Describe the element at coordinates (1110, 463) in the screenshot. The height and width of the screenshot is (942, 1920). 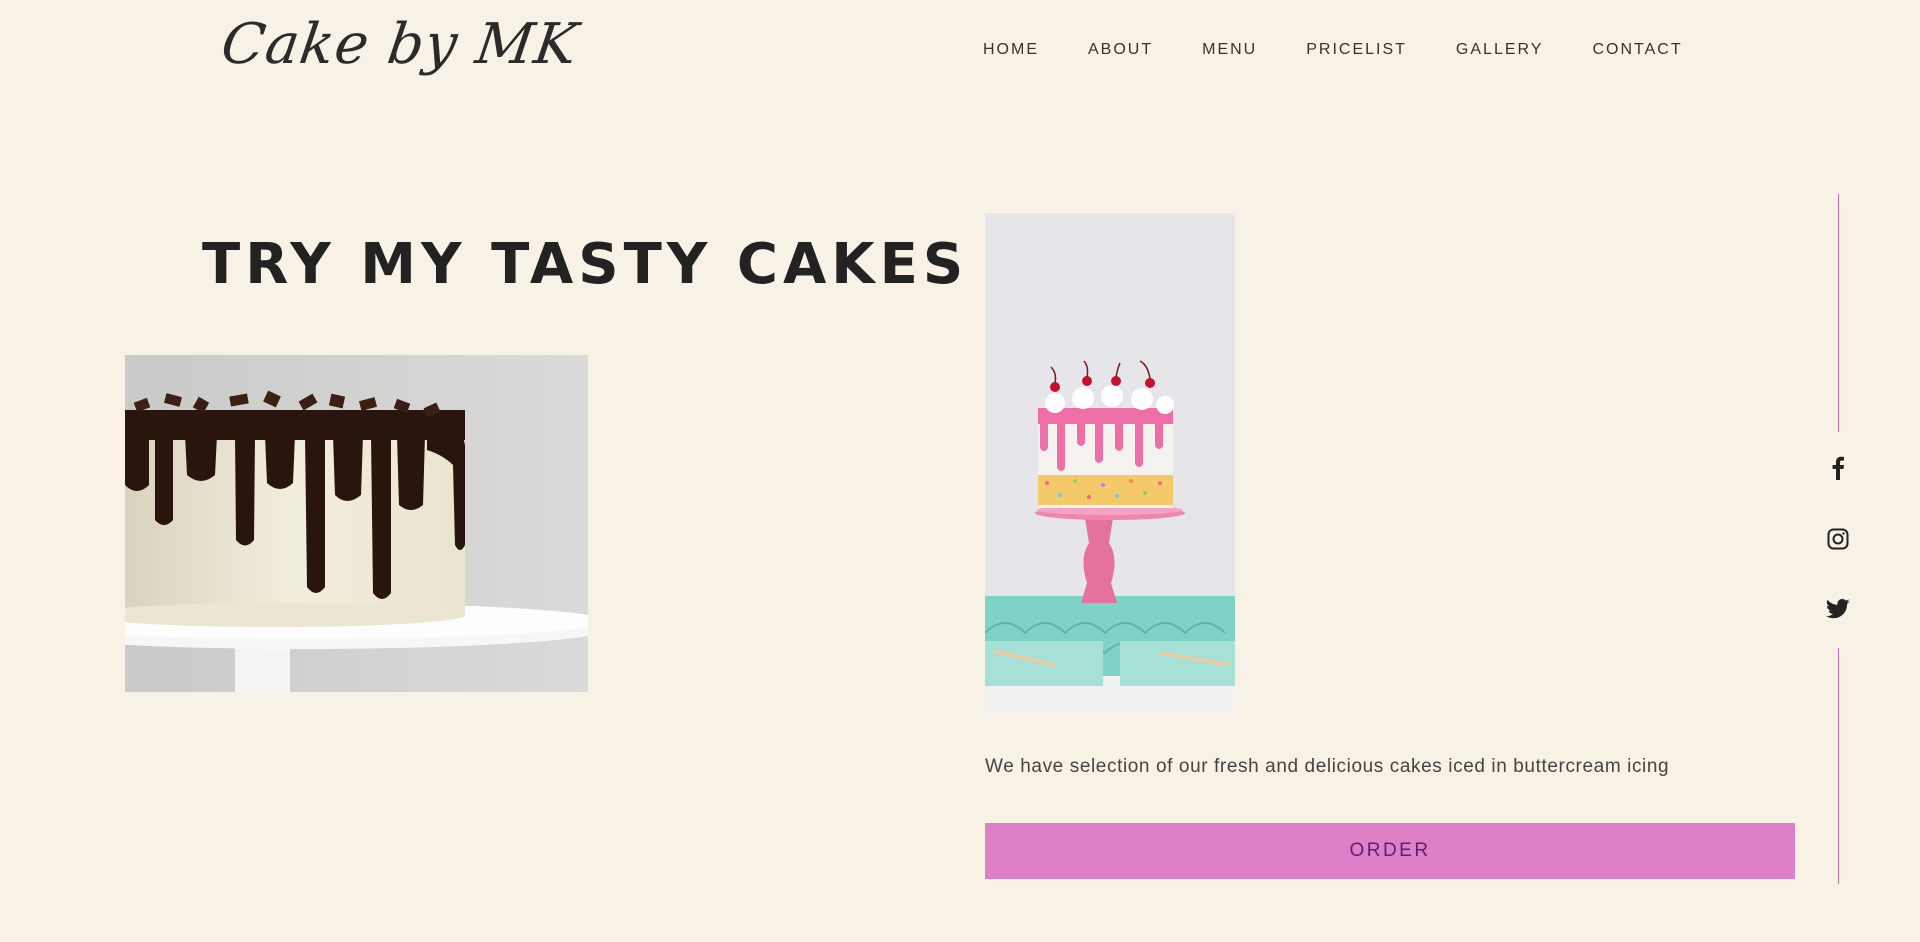
I see `pink-cake-image` at that location.